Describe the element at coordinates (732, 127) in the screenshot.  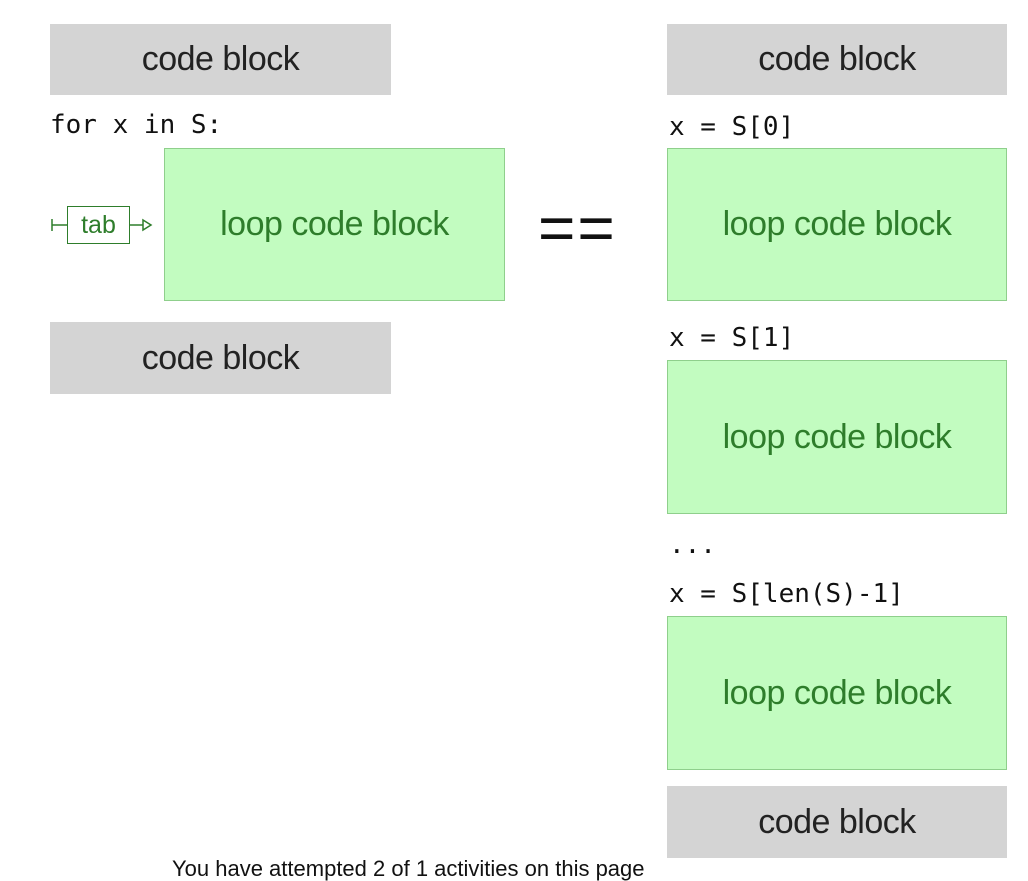
I see `assign-x-0: x = S[0]` at that location.